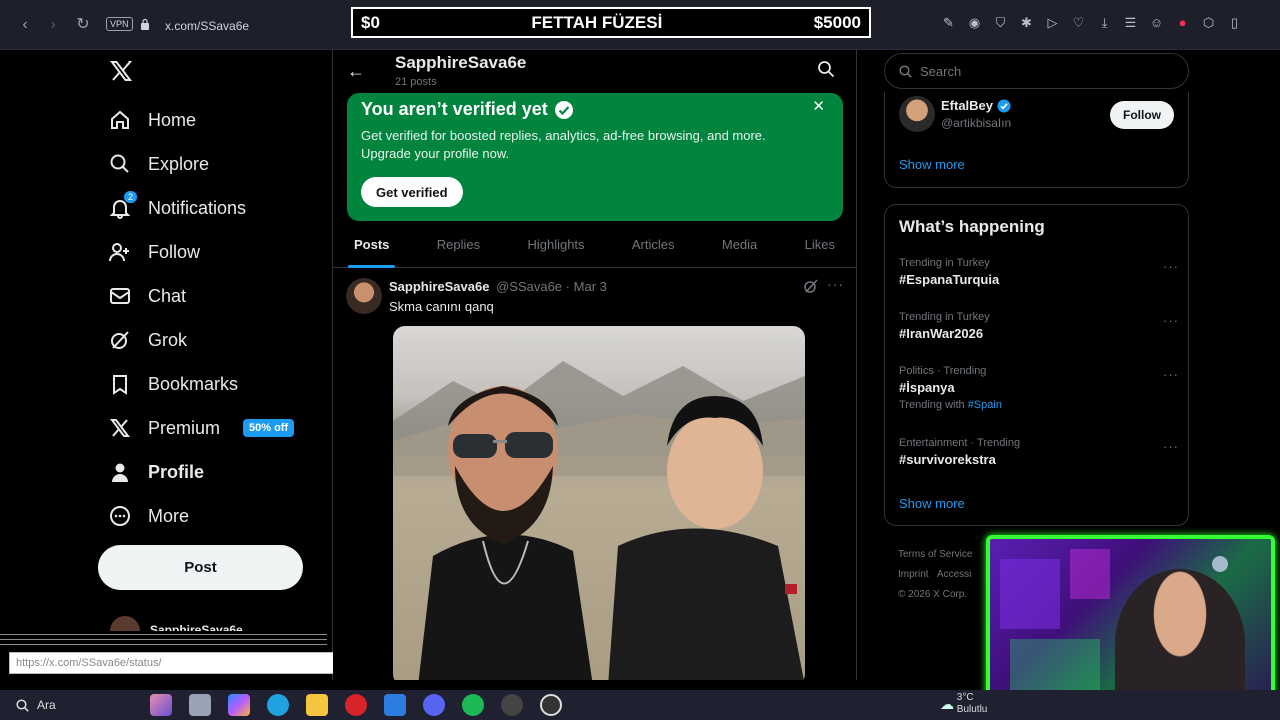  Describe the element at coordinates (837, 22) in the screenshot. I see `banner-right-amount: $5000` at that location.